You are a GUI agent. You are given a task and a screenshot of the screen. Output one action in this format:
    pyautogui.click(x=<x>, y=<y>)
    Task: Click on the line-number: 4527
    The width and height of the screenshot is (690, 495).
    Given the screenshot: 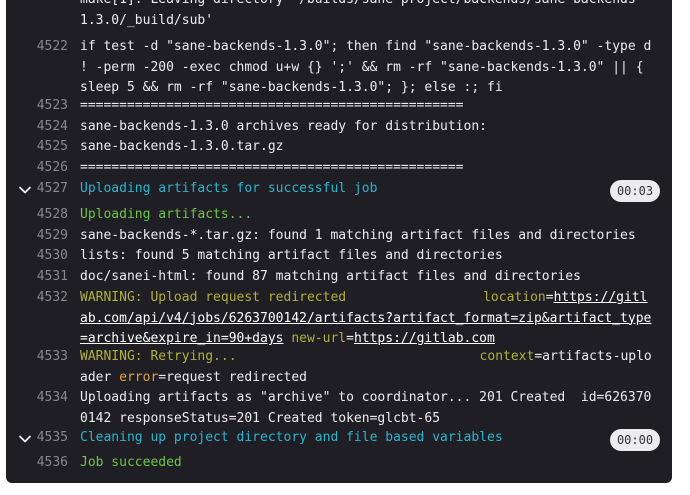 What is the action you would take?
    pyautogui.click(x=37, y=189)
    